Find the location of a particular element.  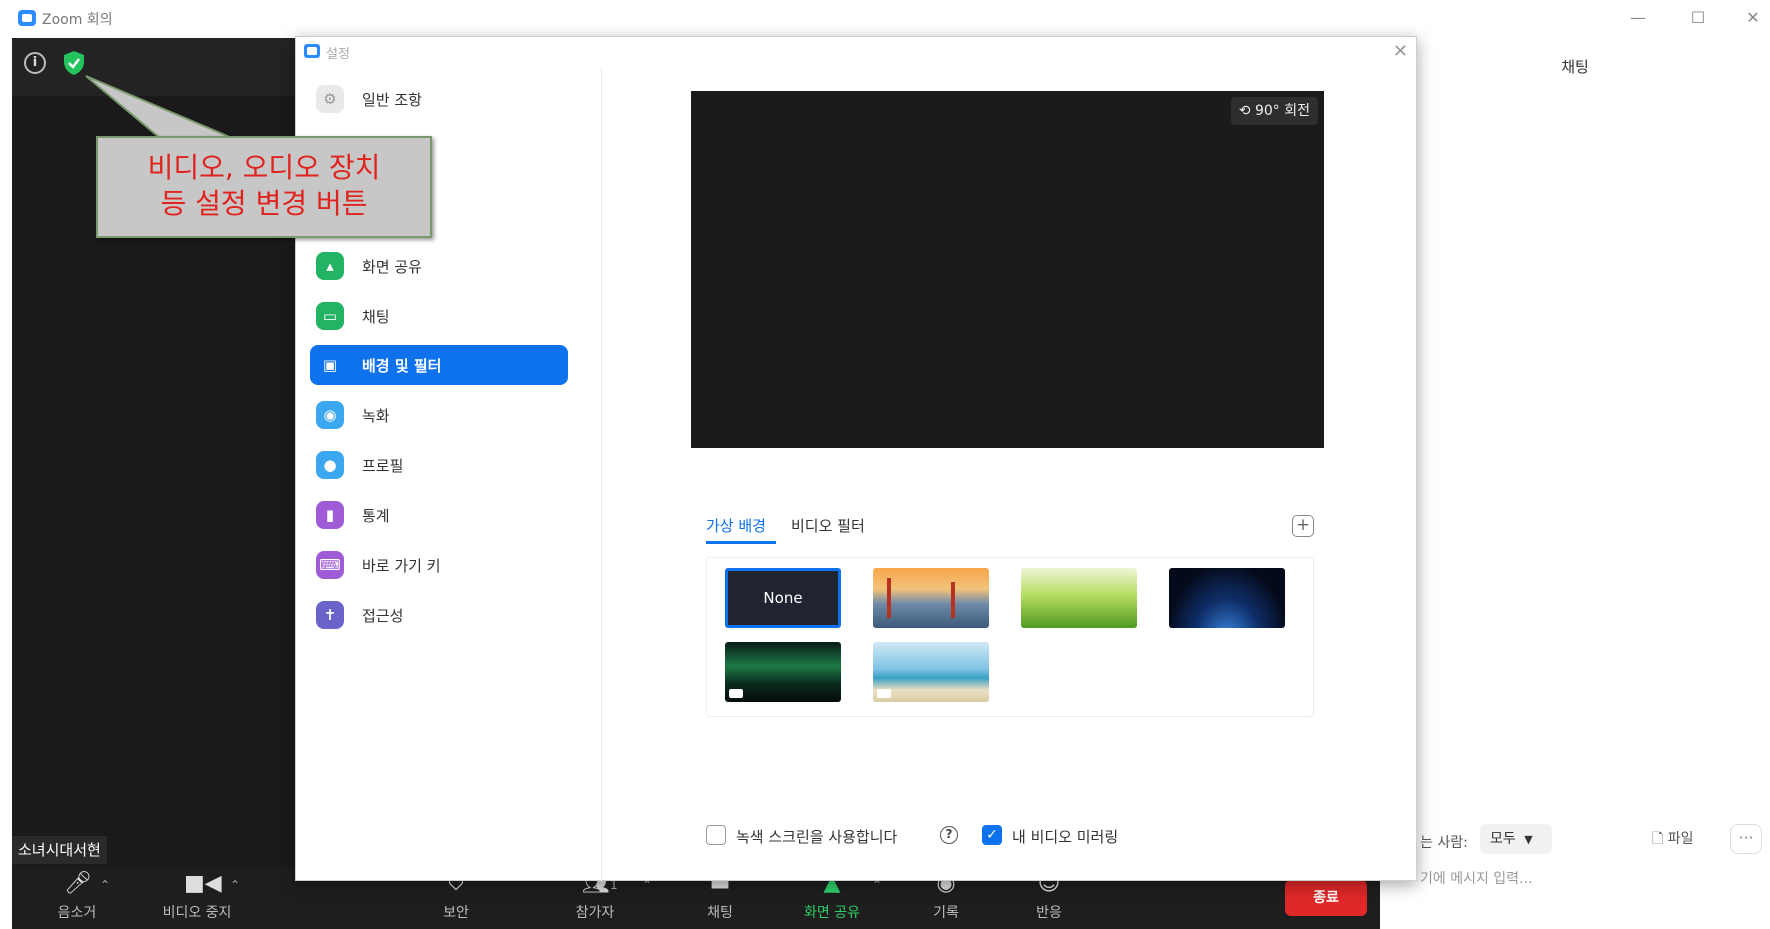

stop-video-label: 비디오 중지 is located at coordinates (197, 913).